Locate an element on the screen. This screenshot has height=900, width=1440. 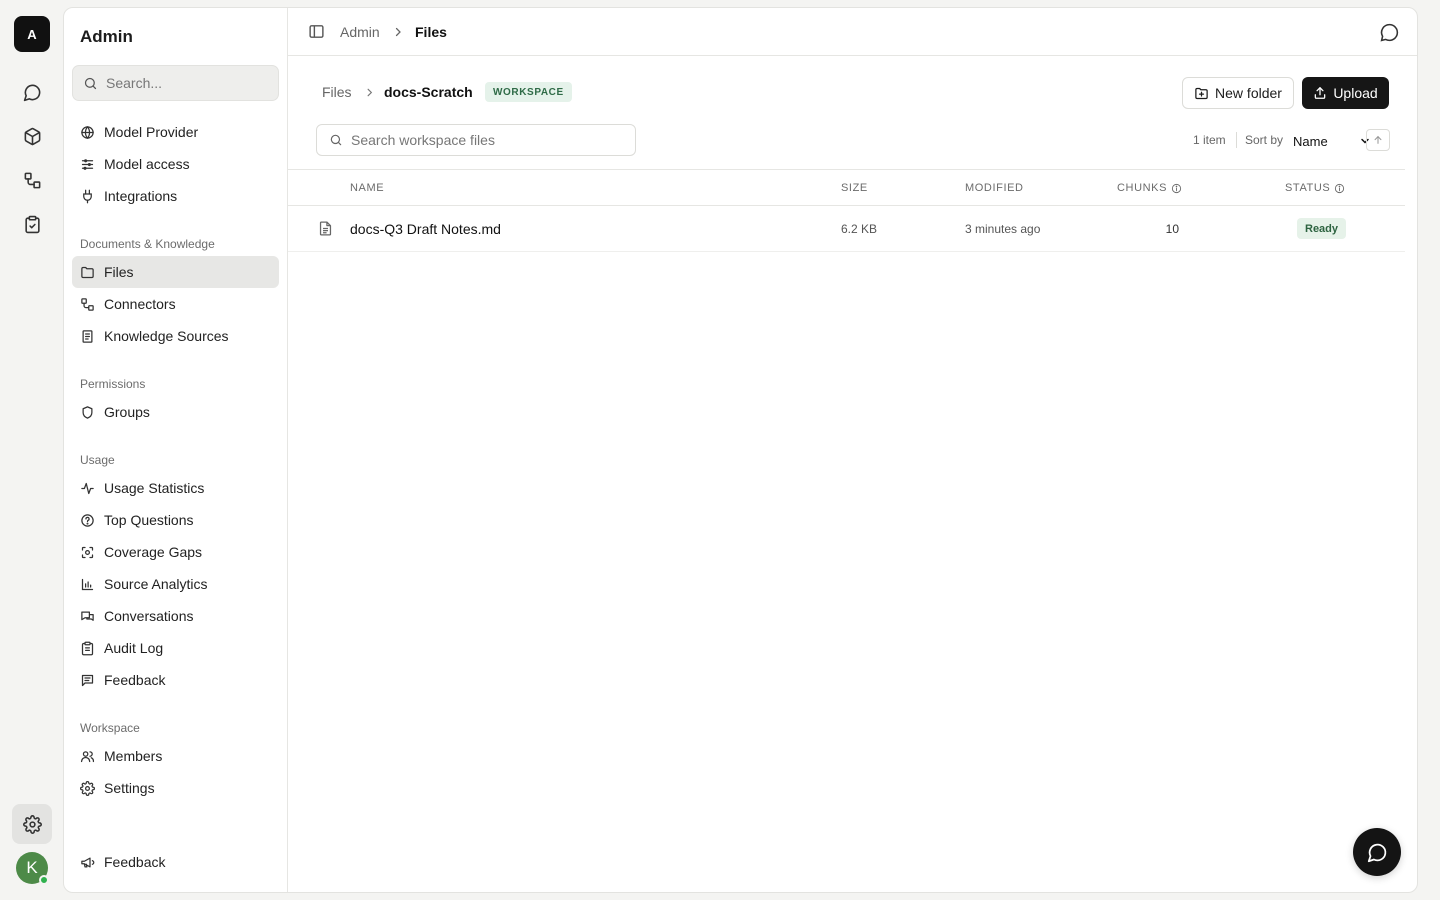
column-header-modified: MODIFIED is located at coordinates (994, 188).